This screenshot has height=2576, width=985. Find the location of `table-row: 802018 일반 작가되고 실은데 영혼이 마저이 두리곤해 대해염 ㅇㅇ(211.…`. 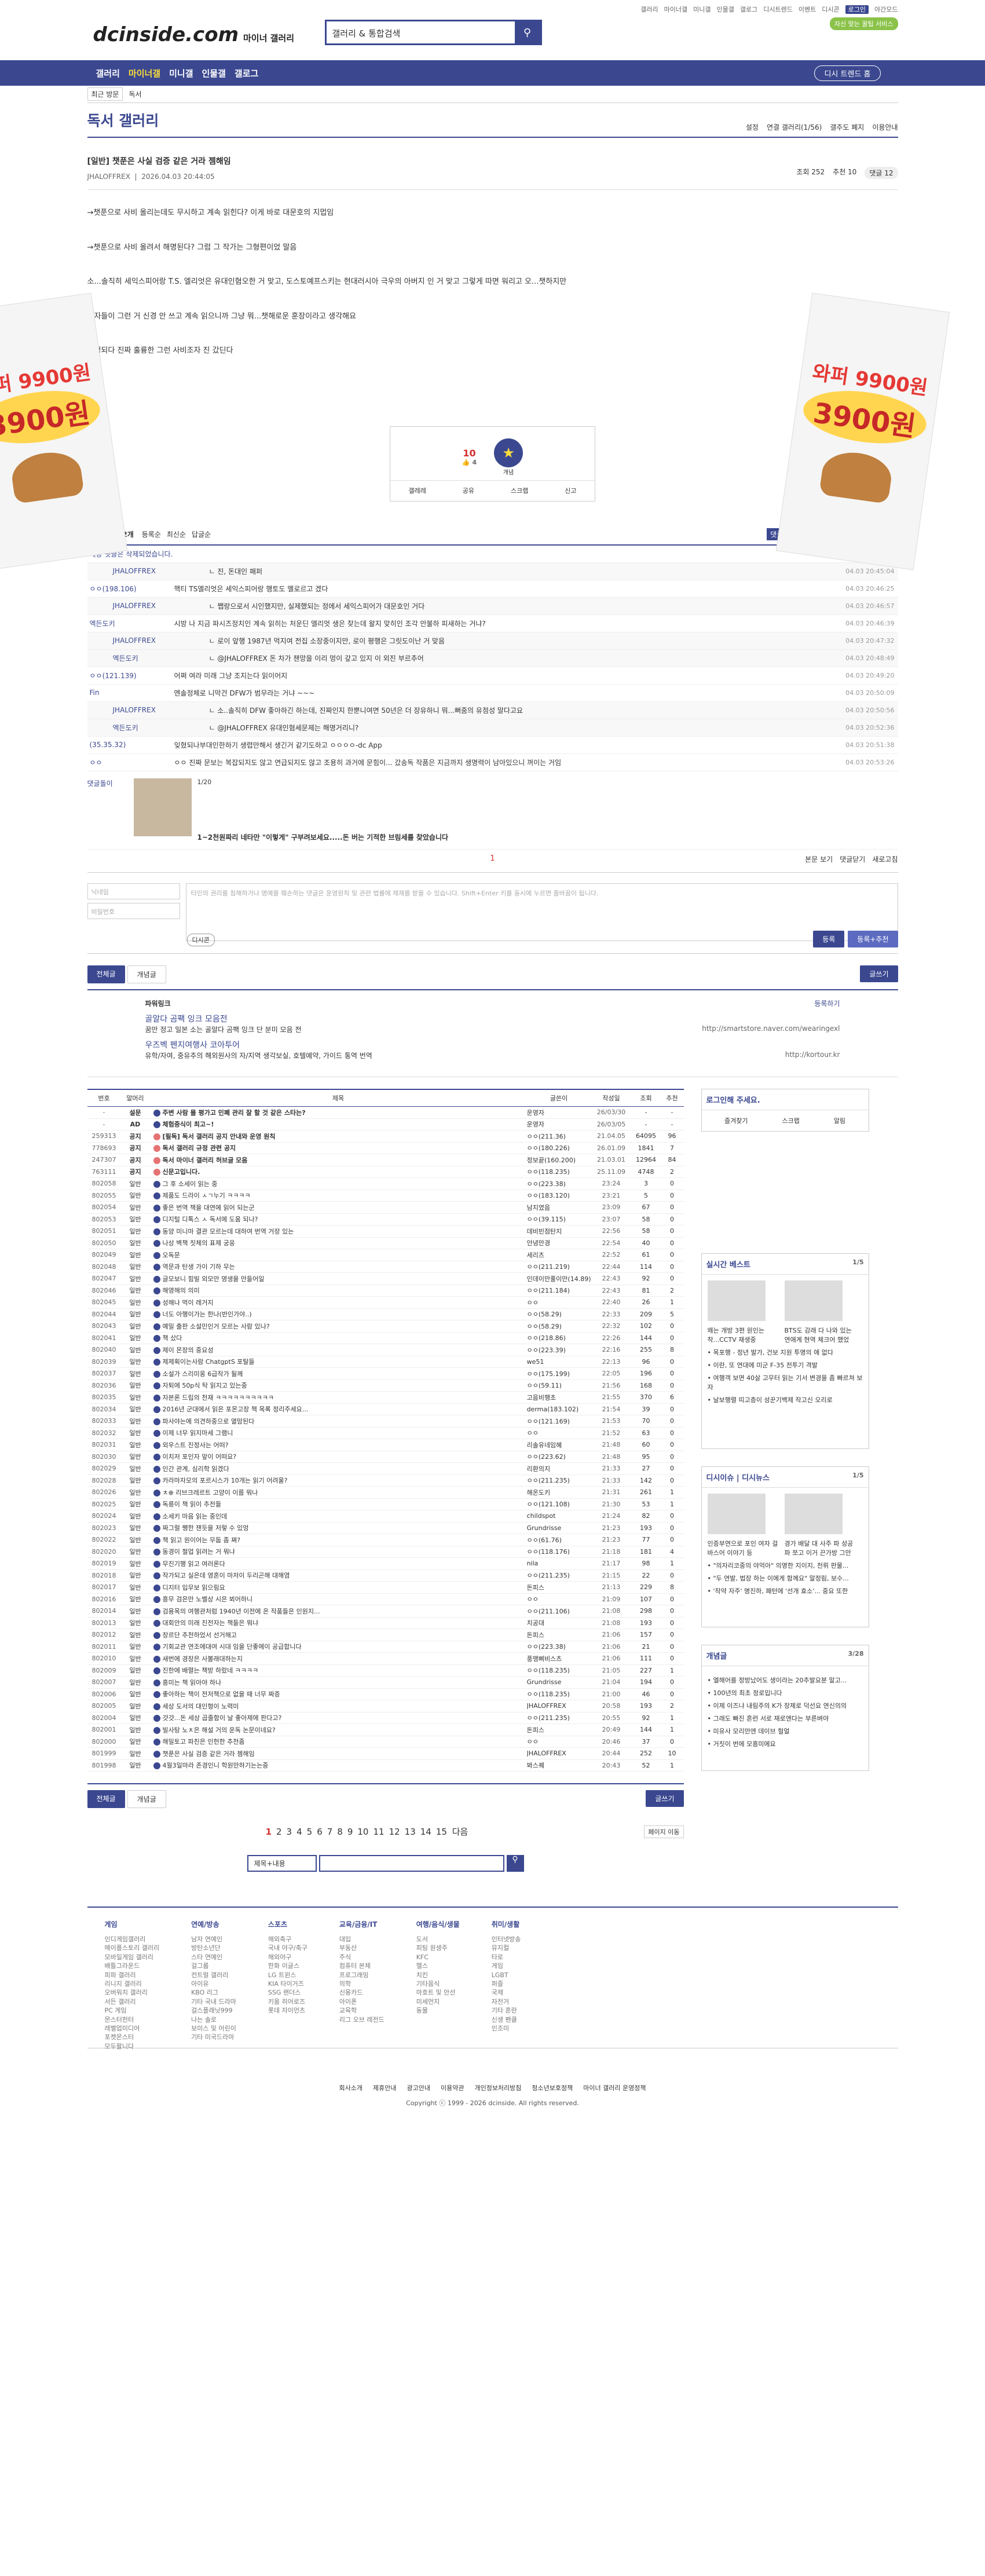

table-row: 802018 일반 작가되고 실은데 영혼이 마저이 두리곤해 대해염 ㅇㅇ(211.… is located at coordinates (385, 1575).